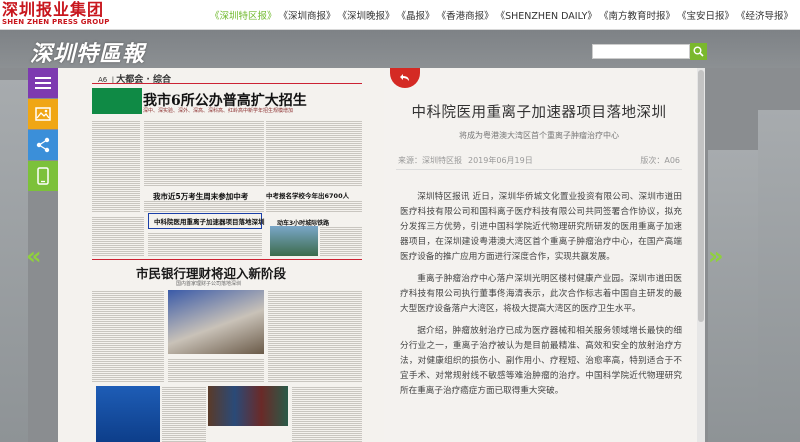 Image resolution: width=800 pixels, height=442 pixels. Describe the element at coordinates (209, 221) in the screenshot. I see `paper-headline-4: 中科院医用重离子加速器项目落地深圳` at that location.